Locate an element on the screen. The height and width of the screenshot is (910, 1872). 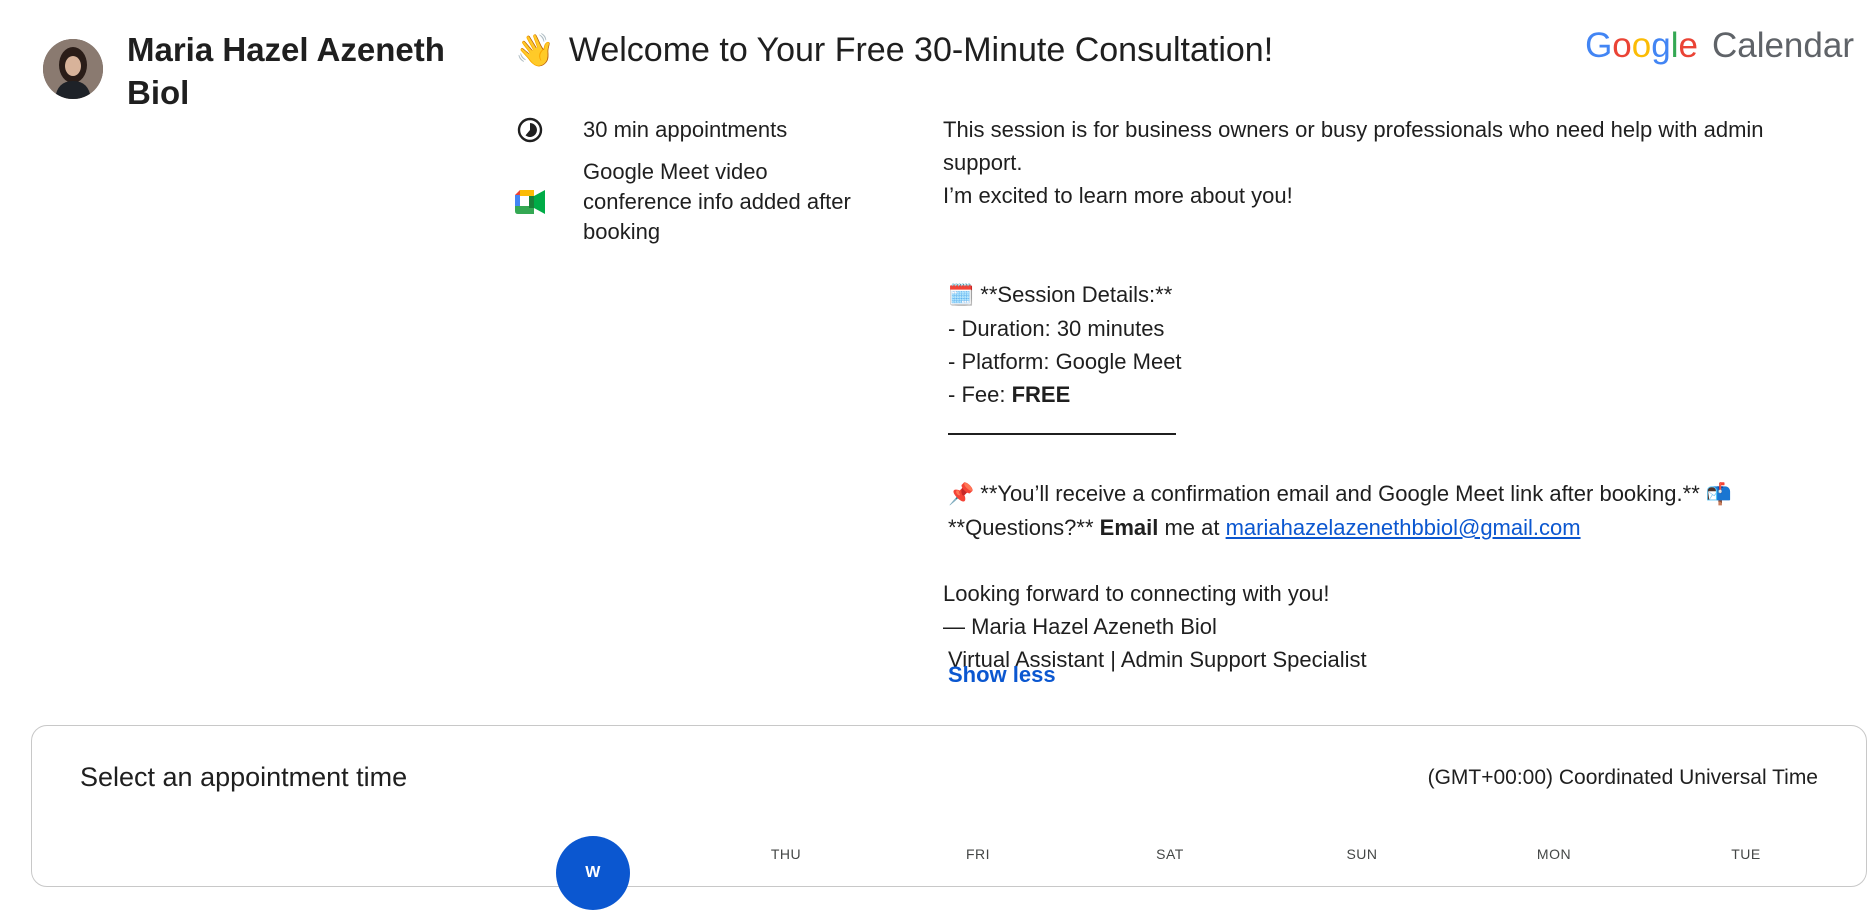
calendar-wordmark: Calendar is located at coordinates (1782, 45).